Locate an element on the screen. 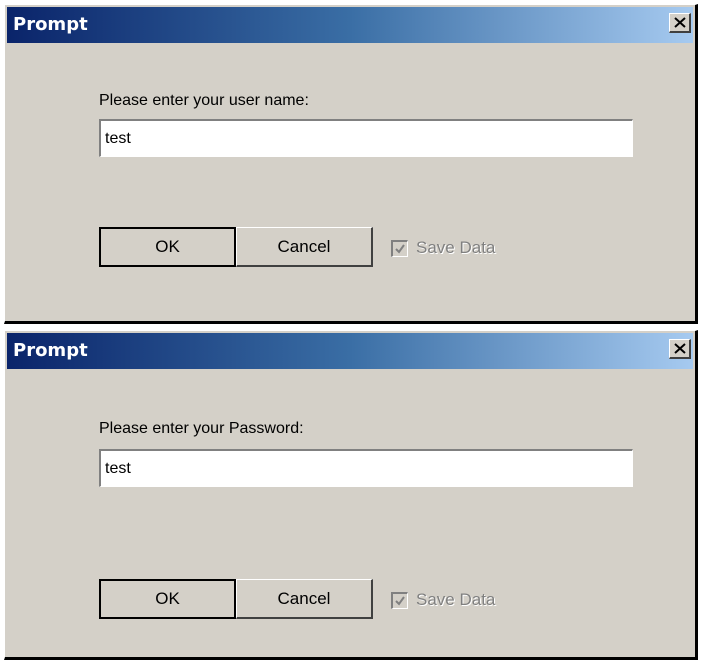  prompt-label: Please enter your user name: is located at coordinates (204, 100).